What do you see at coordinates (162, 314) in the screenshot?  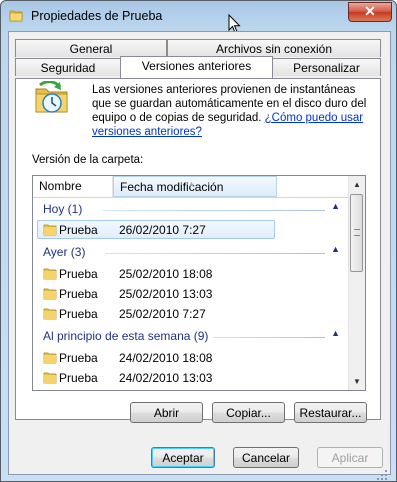 I see `item-date: 25/02/2010 7:27` at bounding box center [162, 314].